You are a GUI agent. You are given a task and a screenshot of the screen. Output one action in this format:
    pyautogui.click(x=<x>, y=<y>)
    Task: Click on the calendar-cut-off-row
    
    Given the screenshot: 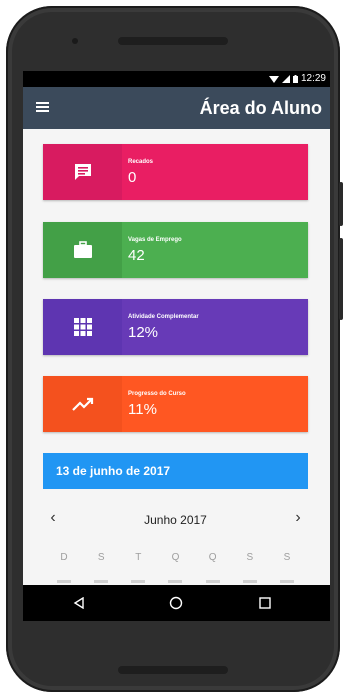 What is the action you would take?
    pyautogui.click(x=175, y=579)
    